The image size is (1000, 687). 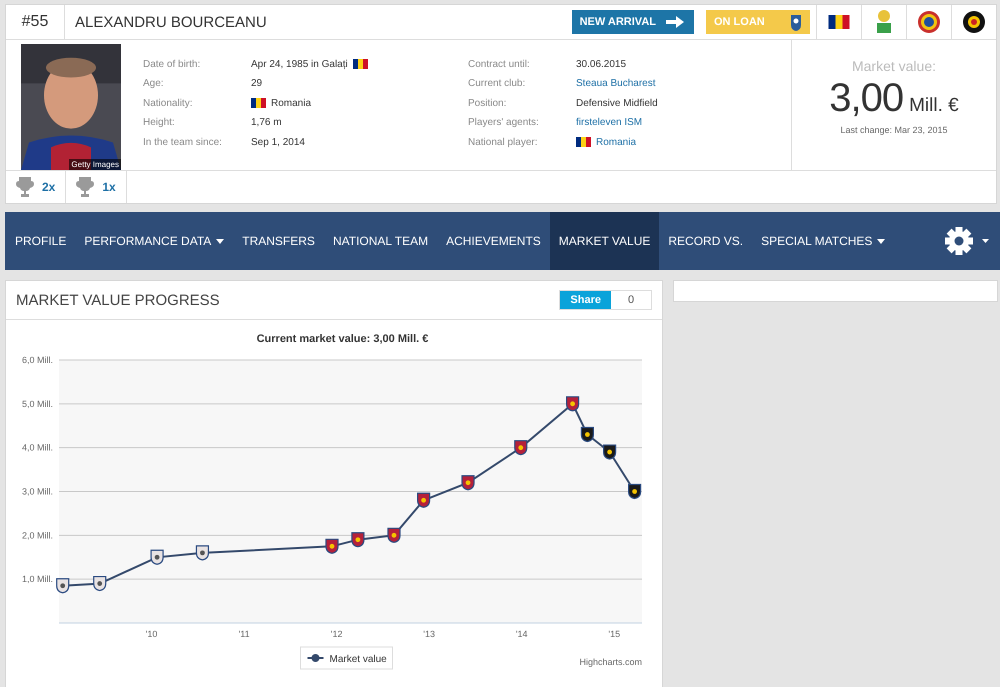 I want to click on x-axis-label: '15, so click(x=614, y=634).